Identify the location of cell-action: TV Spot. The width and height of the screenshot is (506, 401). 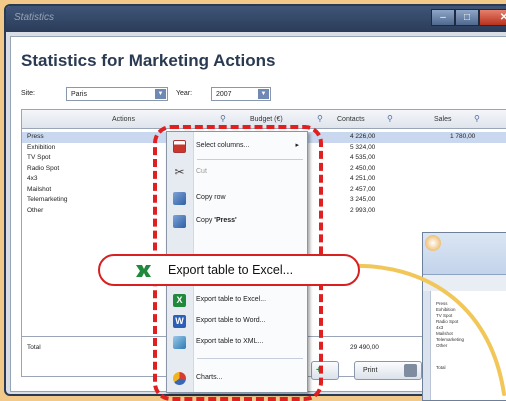
(39, 157).